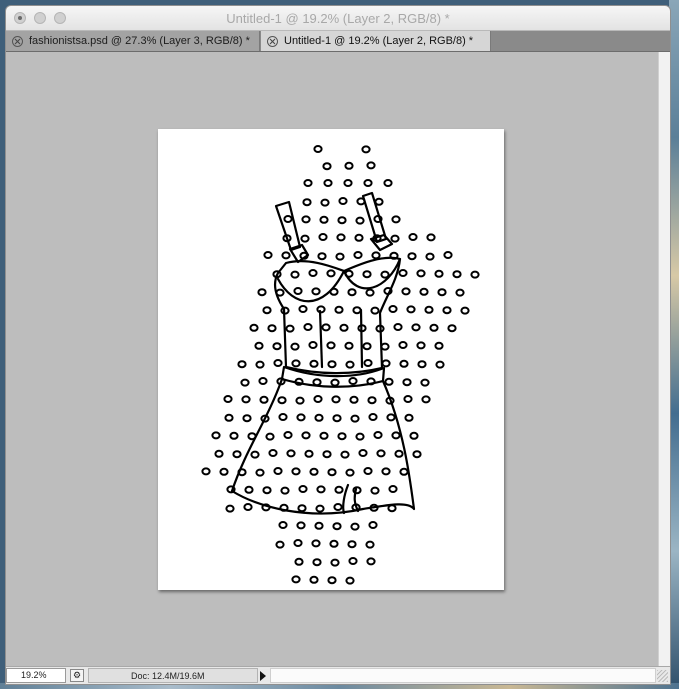 The width and height of the screenshot is (679, 689). Describe the element at coordinates (338, 18) in the screenshot. I see `title-bar: Untitled-1 @ 19.2% (Layer 2, RGB/8) *` at that location.